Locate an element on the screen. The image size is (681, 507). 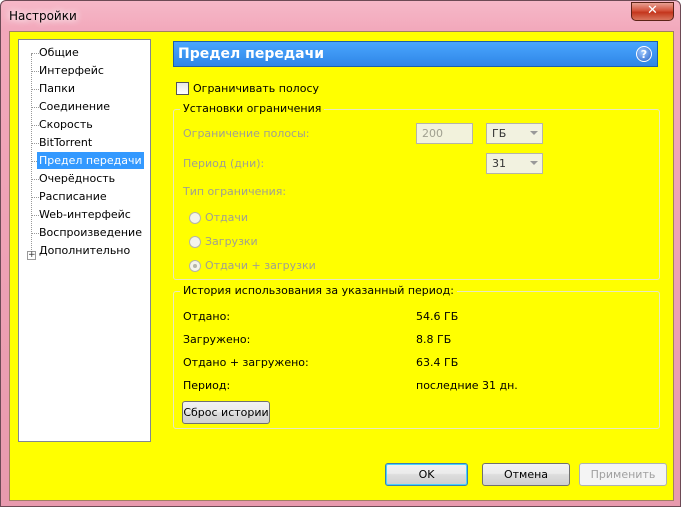
expand-icon: + is located at coordinates (31, 255).